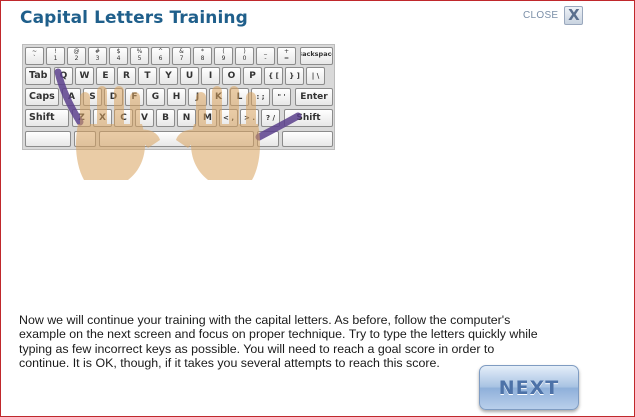 This screenshot has width=635, height=417. I want to click on key-number-10-char: 0, so click(244, 58).